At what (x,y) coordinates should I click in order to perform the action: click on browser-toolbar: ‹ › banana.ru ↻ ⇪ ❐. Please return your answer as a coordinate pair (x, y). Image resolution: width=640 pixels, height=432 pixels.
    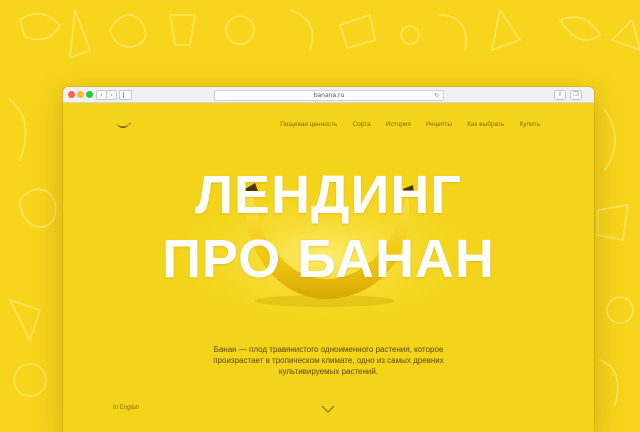
    Looking at the image, I should click on (328, 95).